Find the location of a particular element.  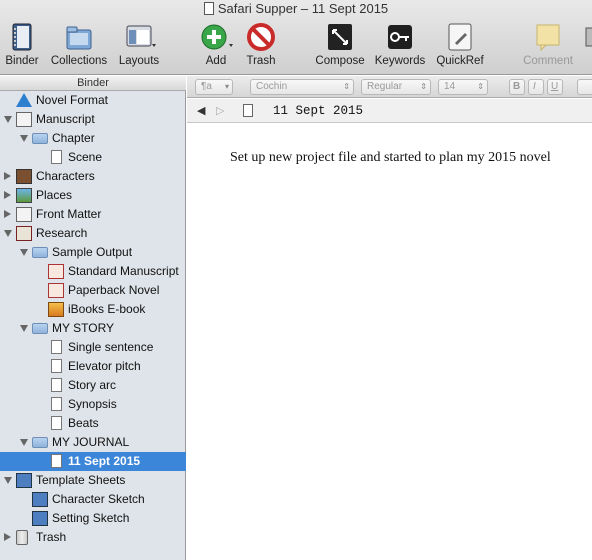

binder-item: Character Sketch is located at coordinates (93, 499).